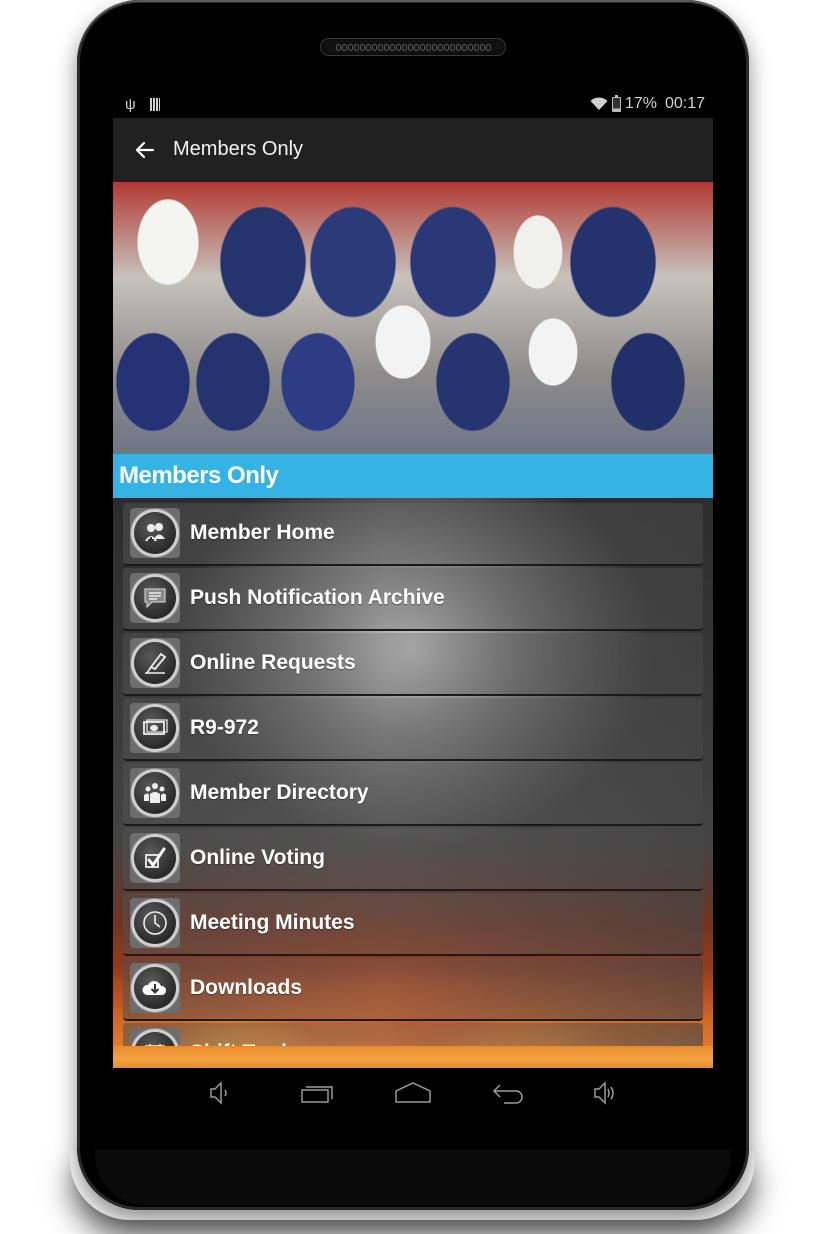 The height and width of the screenshot is (1234, 825). What do you see at coordinates (272, 922) in the screenshot?
I see `menu-item-label: Meeting Minutes` at bounding box center [272, 922].